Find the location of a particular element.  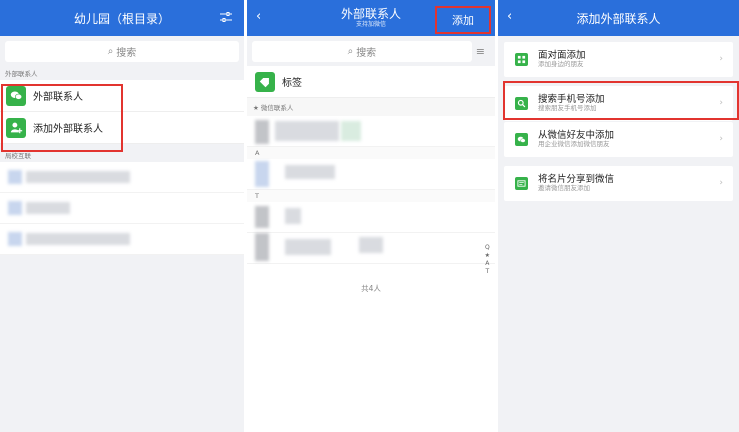

card-icon is located at coordinates (521, 183).